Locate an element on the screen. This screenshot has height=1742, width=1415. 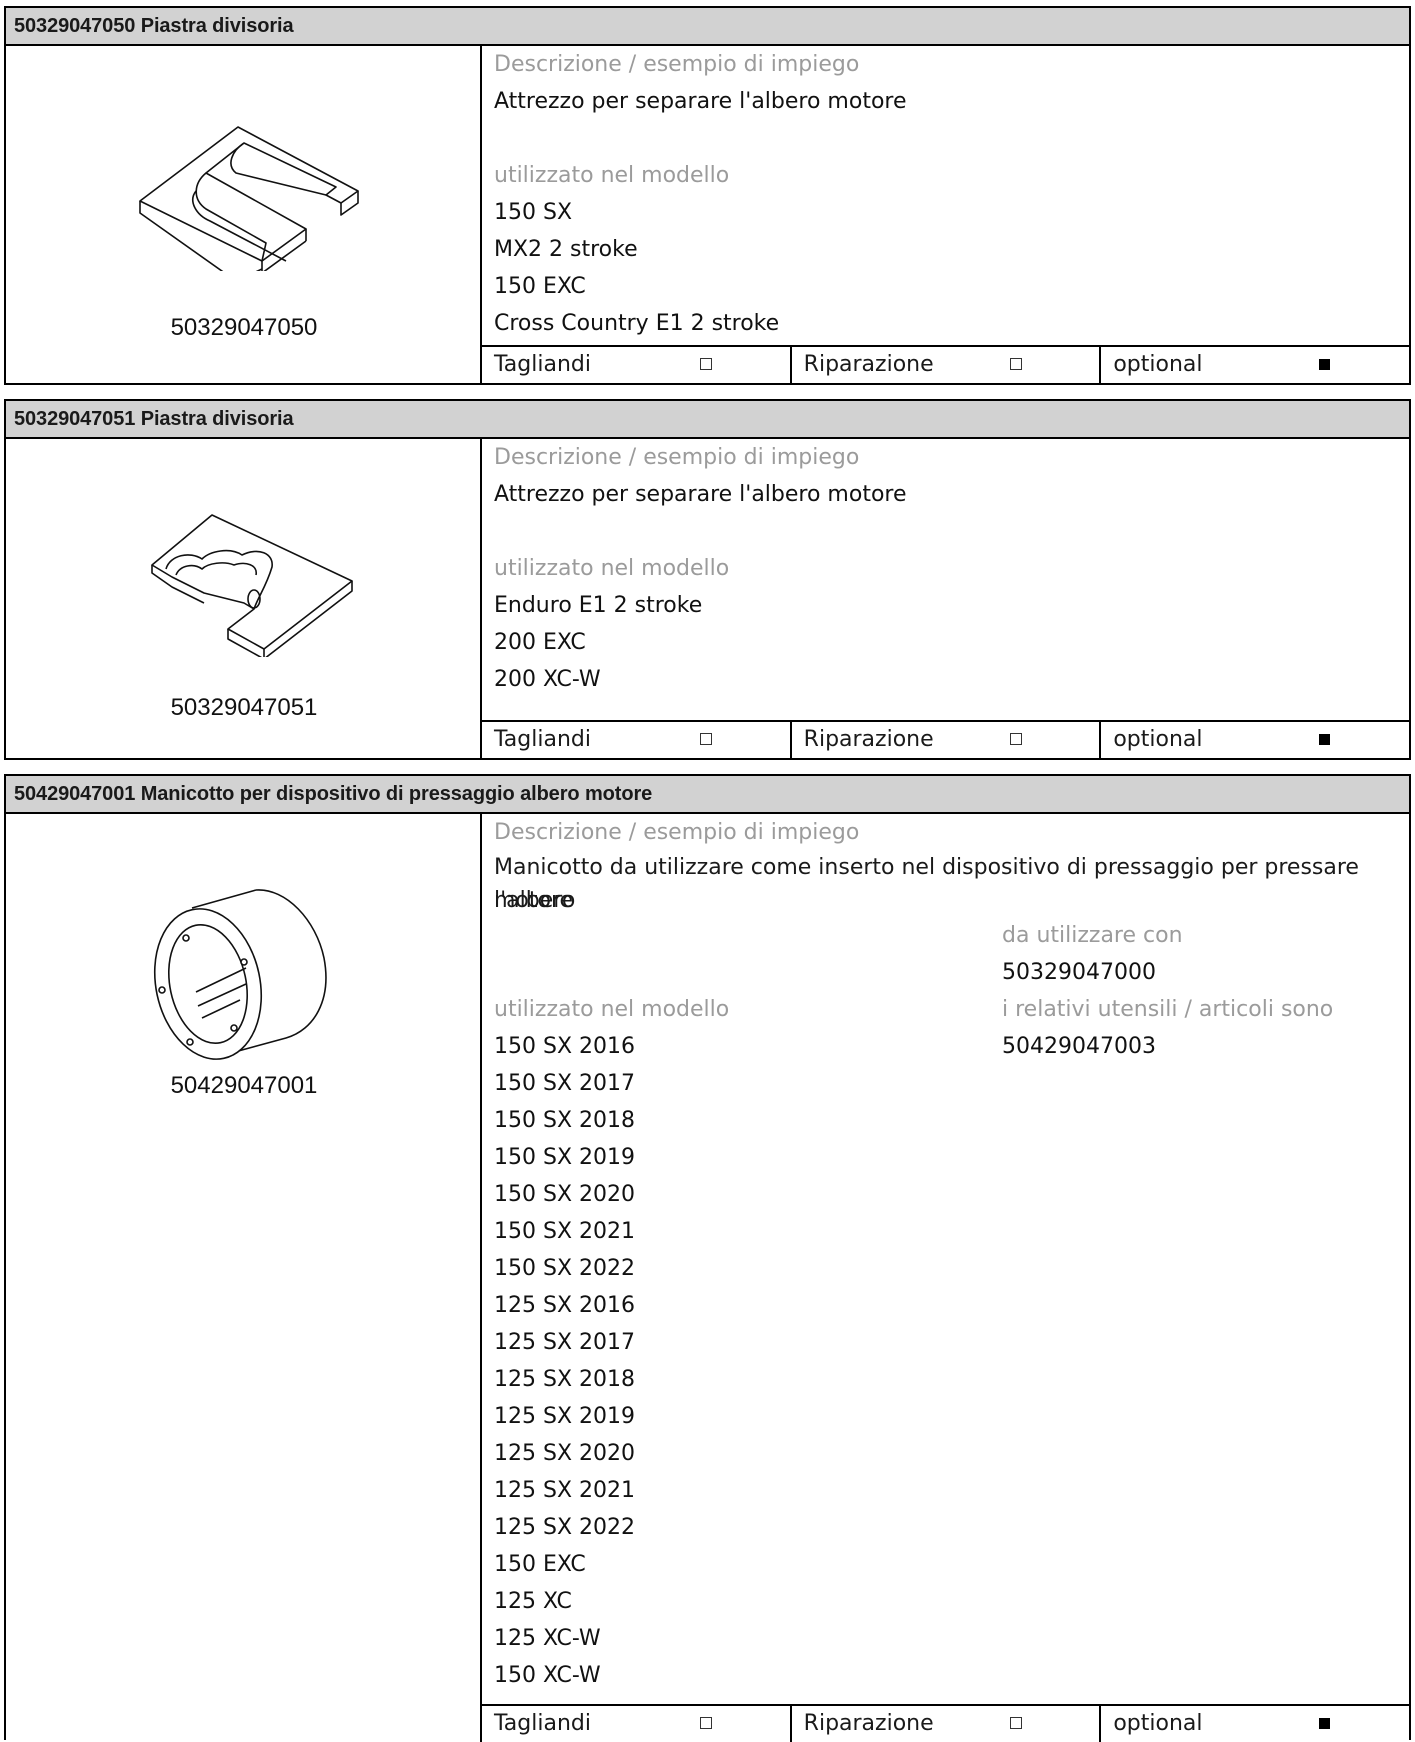
model-item: 150 XC-W is located at coordinates (547, 1675).